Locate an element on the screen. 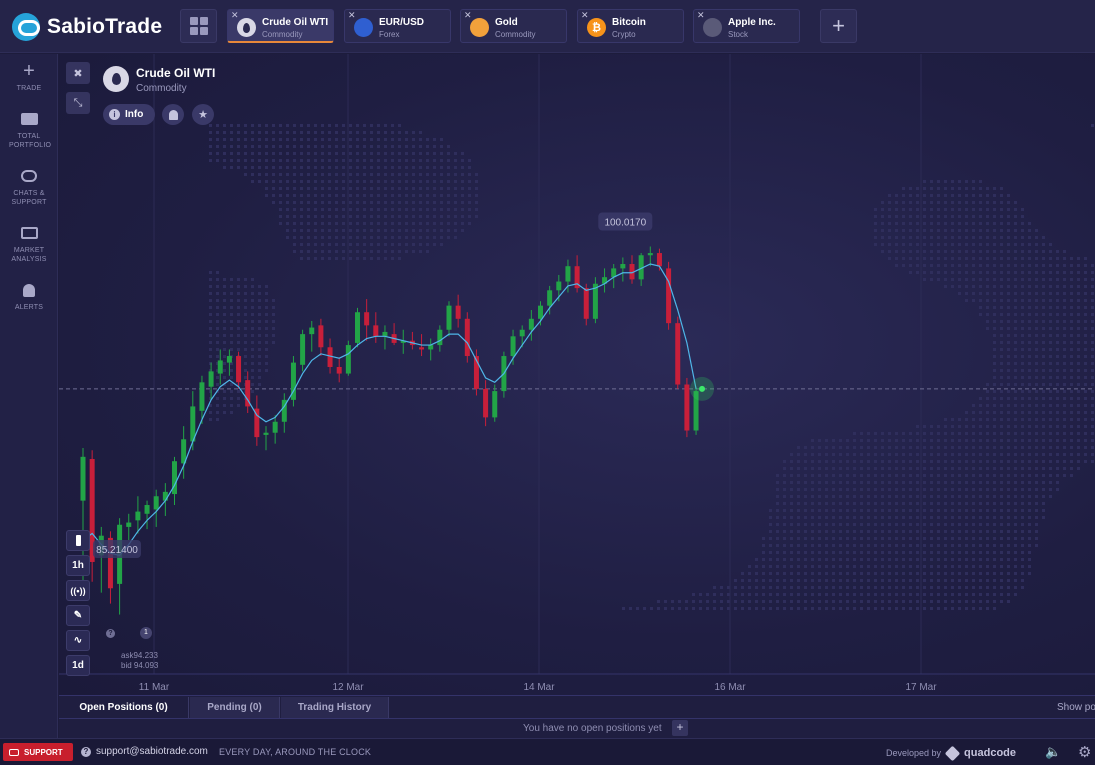  brand-logo: SabioTrade is located at coordinates (87, 27).